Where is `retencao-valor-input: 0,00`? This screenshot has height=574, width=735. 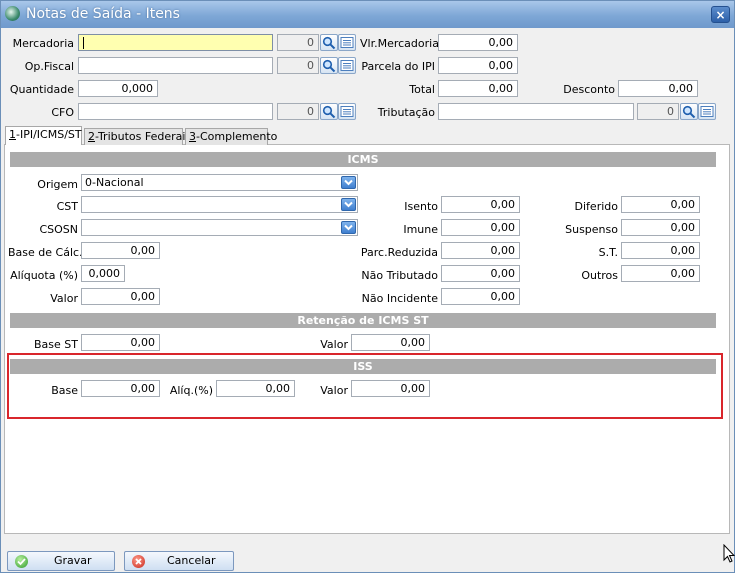 retencao-valor-input: 0,00 is located at coordinates (390, 342).